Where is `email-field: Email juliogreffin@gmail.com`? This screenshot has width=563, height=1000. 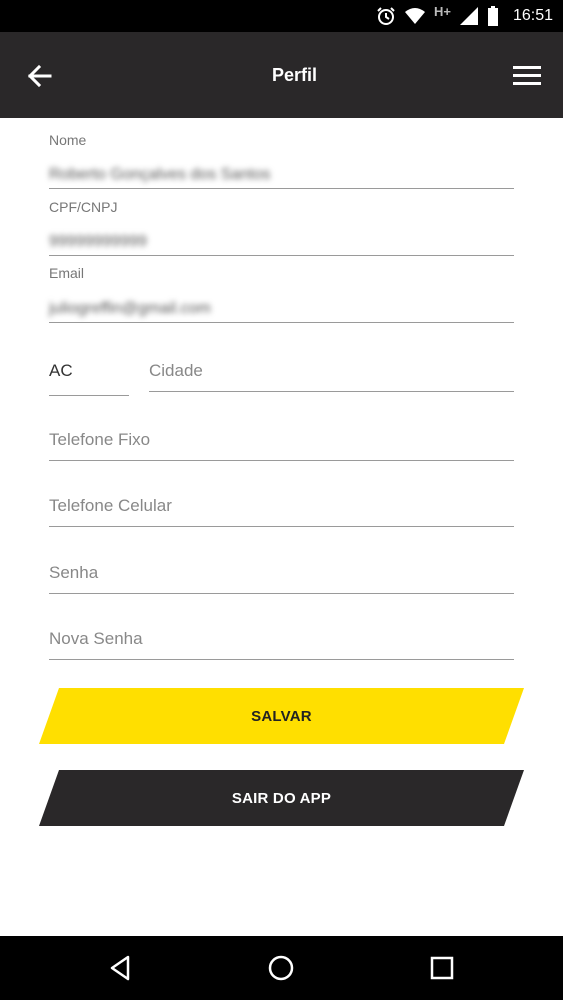
email-field: Email juliogreffin@gmail.com is located at coordinates (281, 294).